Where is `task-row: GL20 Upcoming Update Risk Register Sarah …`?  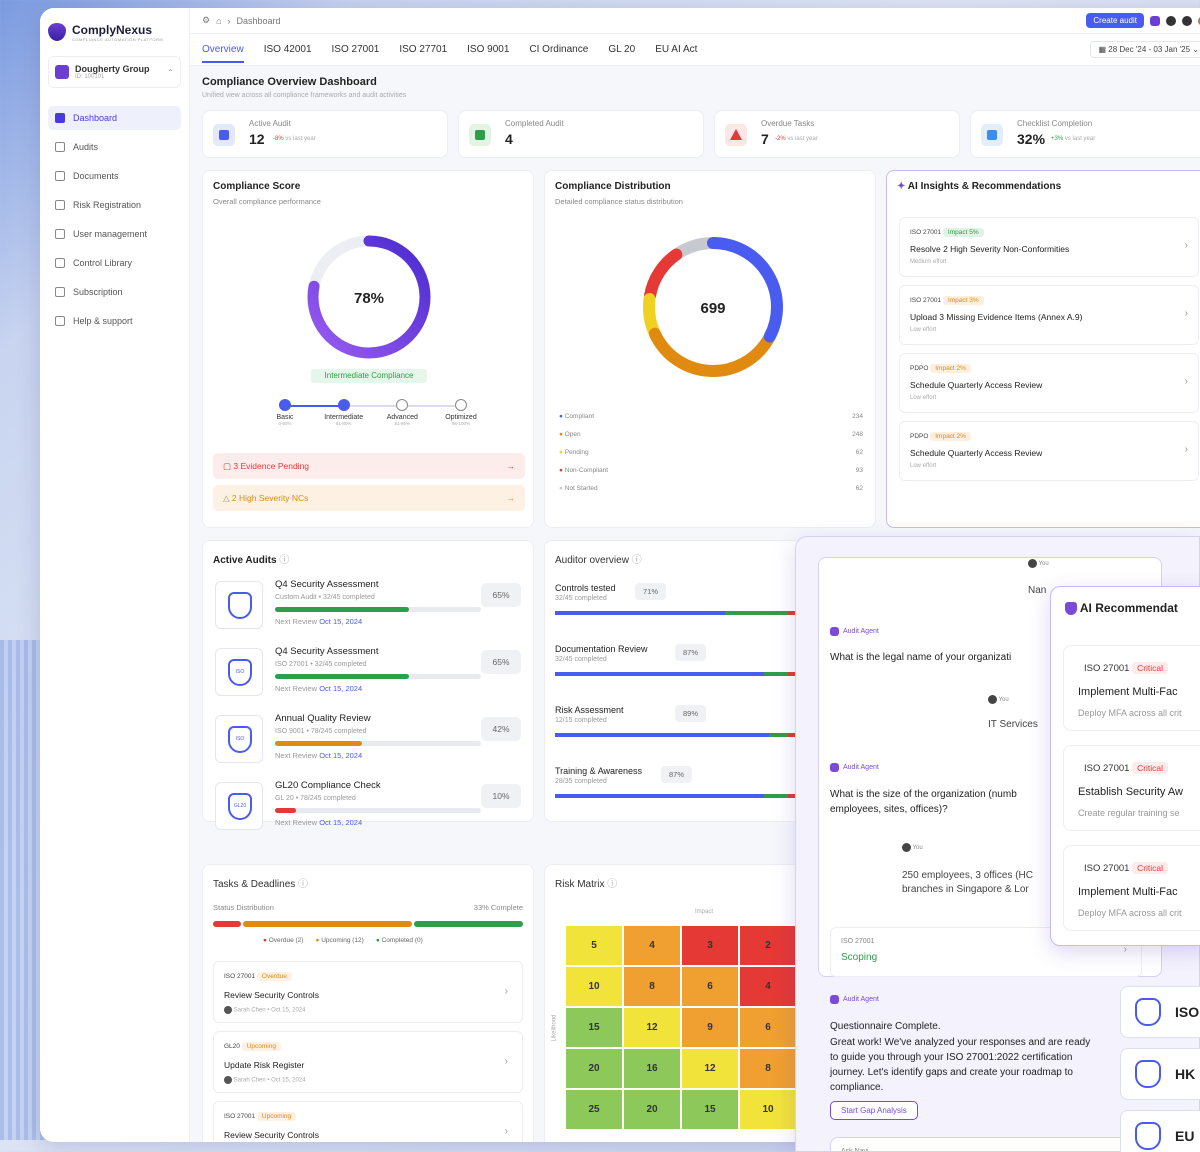
task-row: GL20 Upcoming Update Risk Register Sarah … is located at coordinates (368, 1062).